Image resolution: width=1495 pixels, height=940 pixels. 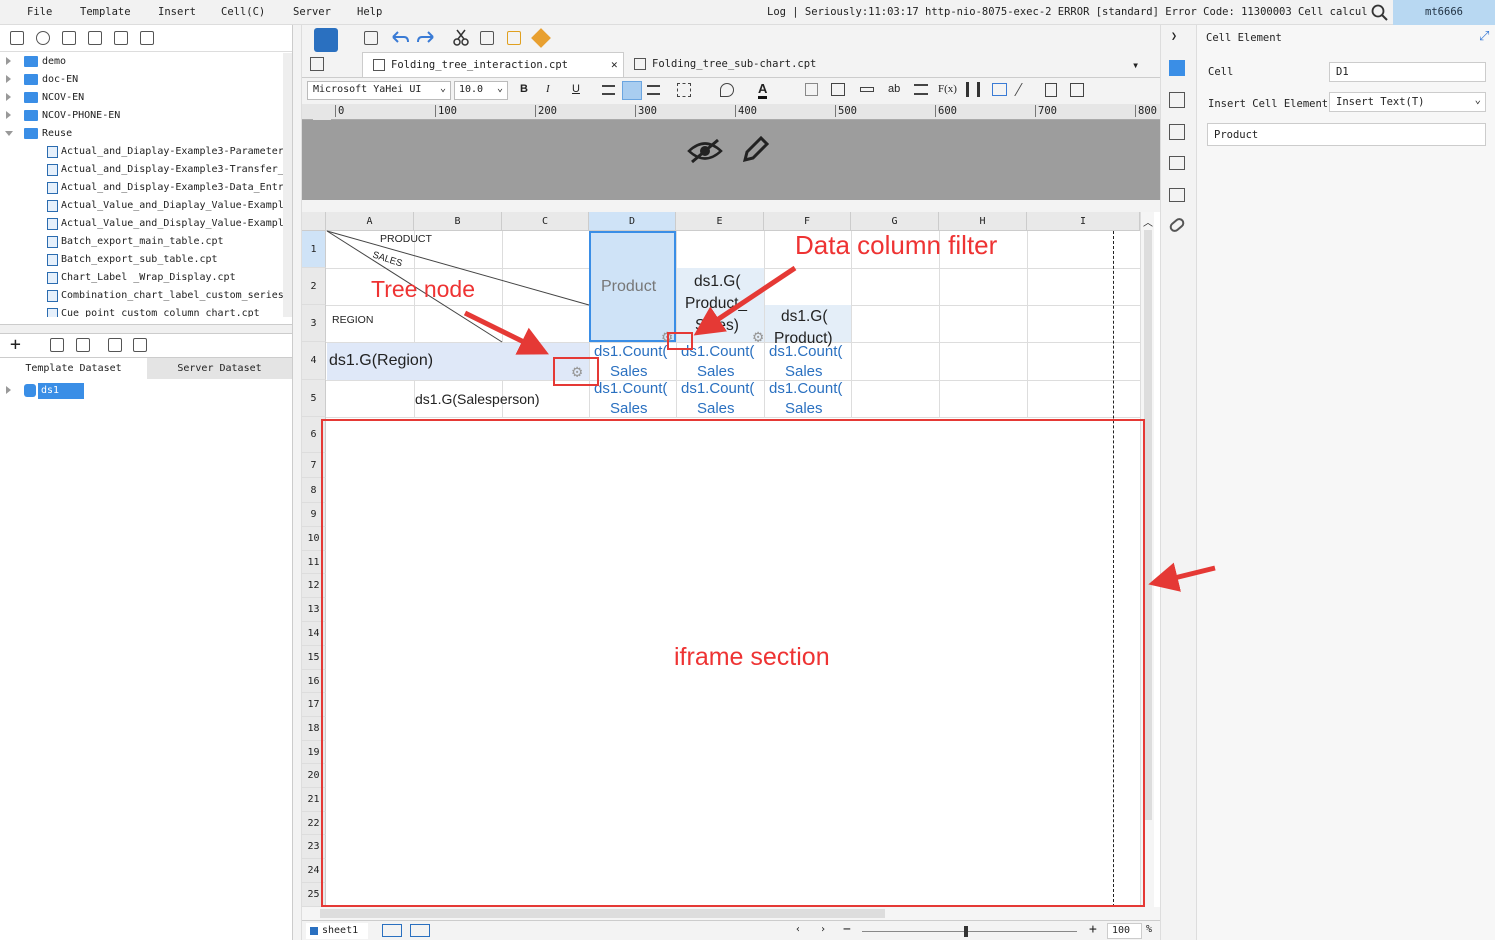 What do you see at coordinates (142, 206) in the screenshot?
I see `tree-item: Actual_Value_and_Diaplay_Value-Exampl` at bounding box center [142, 206].